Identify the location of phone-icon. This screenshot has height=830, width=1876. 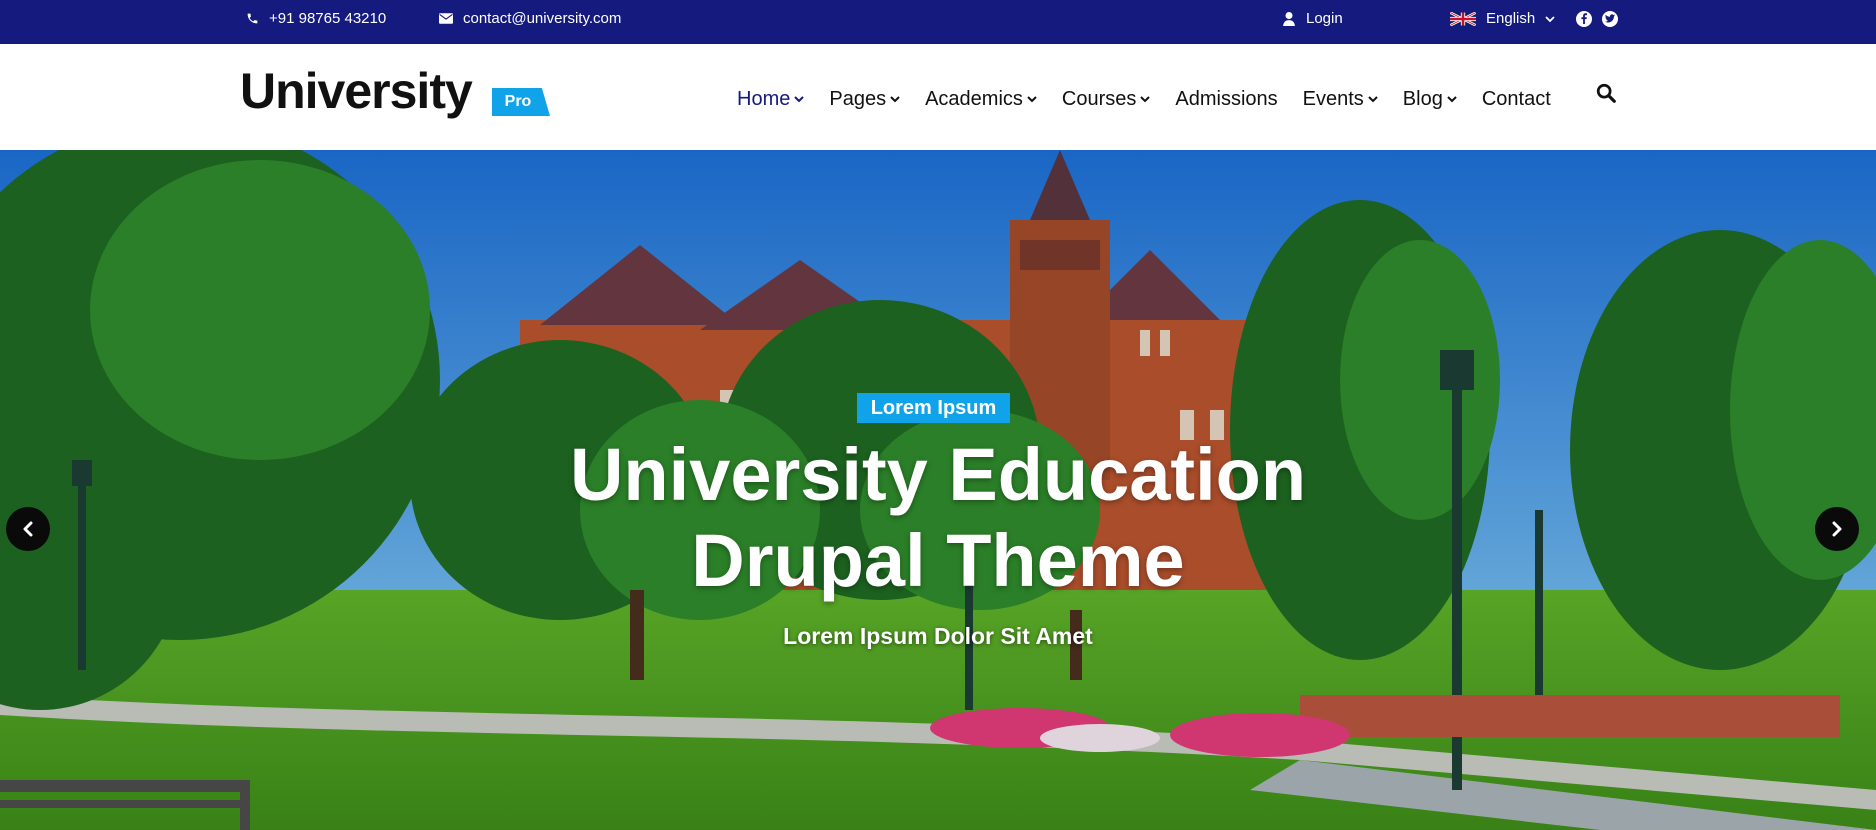
(252, 19).